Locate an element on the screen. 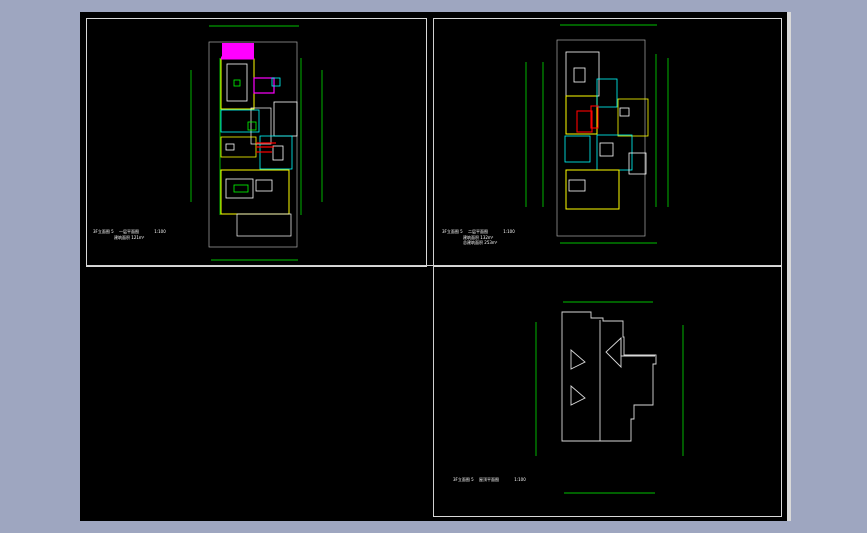 This screenshot has height=533, width=867. sheet2-label-left: 3F立面图 5 is located at coordinates (452, 231).